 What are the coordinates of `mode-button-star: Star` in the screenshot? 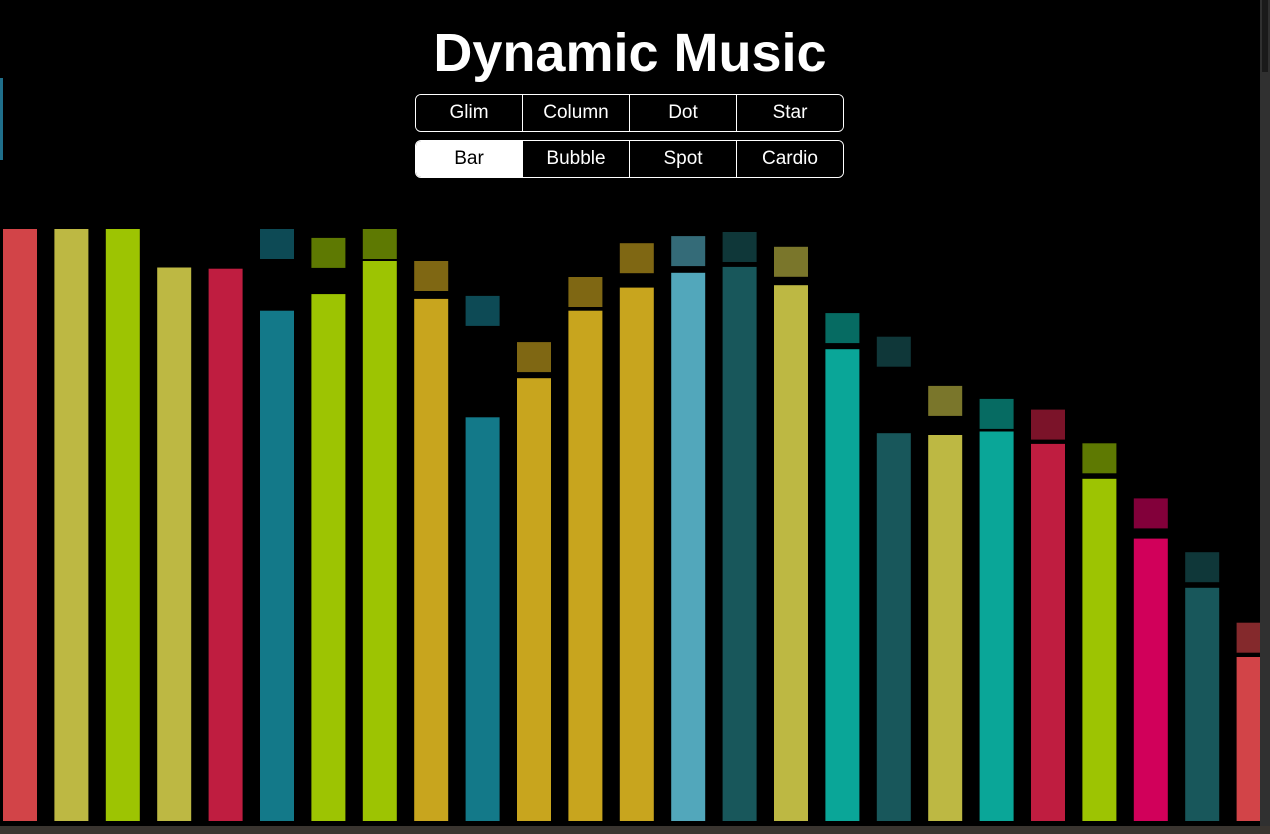 It's located at (790, 113).